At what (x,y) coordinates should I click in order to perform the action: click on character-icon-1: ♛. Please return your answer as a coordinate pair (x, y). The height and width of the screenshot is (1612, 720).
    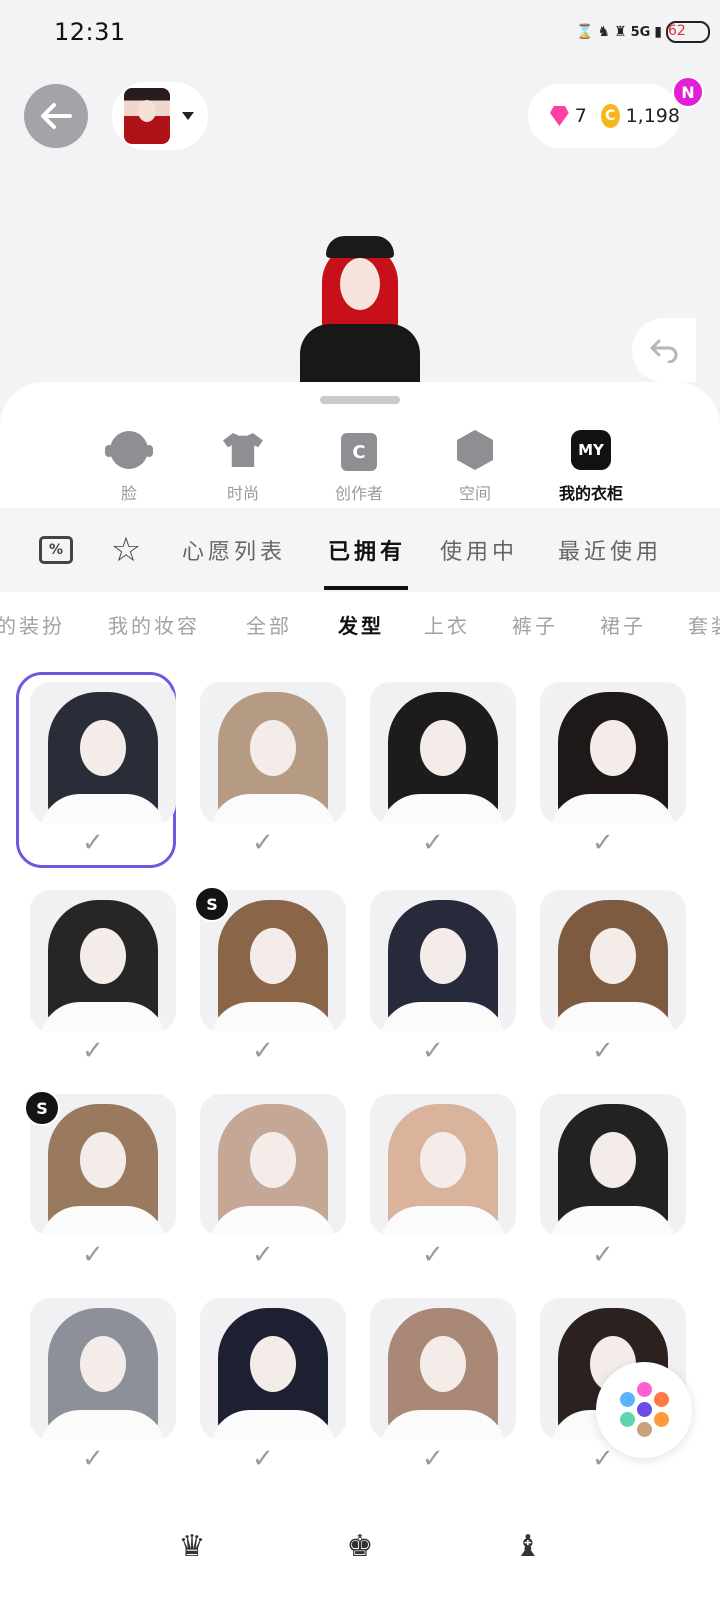
    Looking at the image, I should click on (192, 1546).